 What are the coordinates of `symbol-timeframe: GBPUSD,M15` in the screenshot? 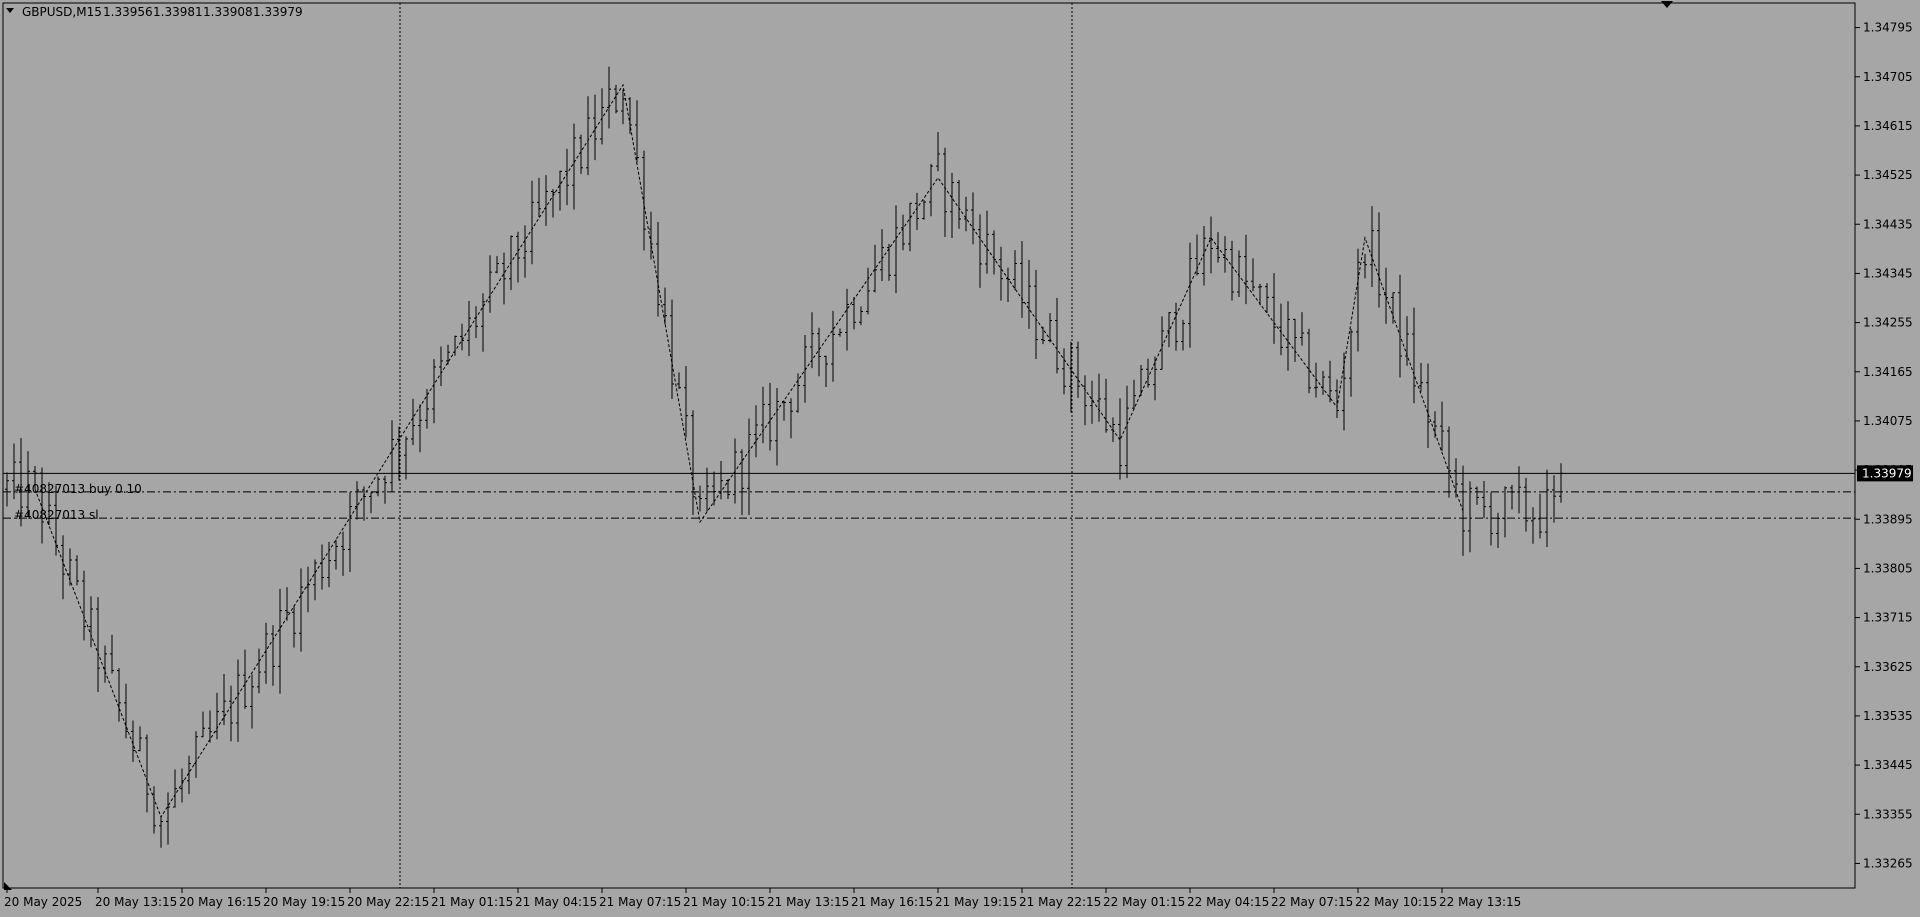 It's located at (62, 12).